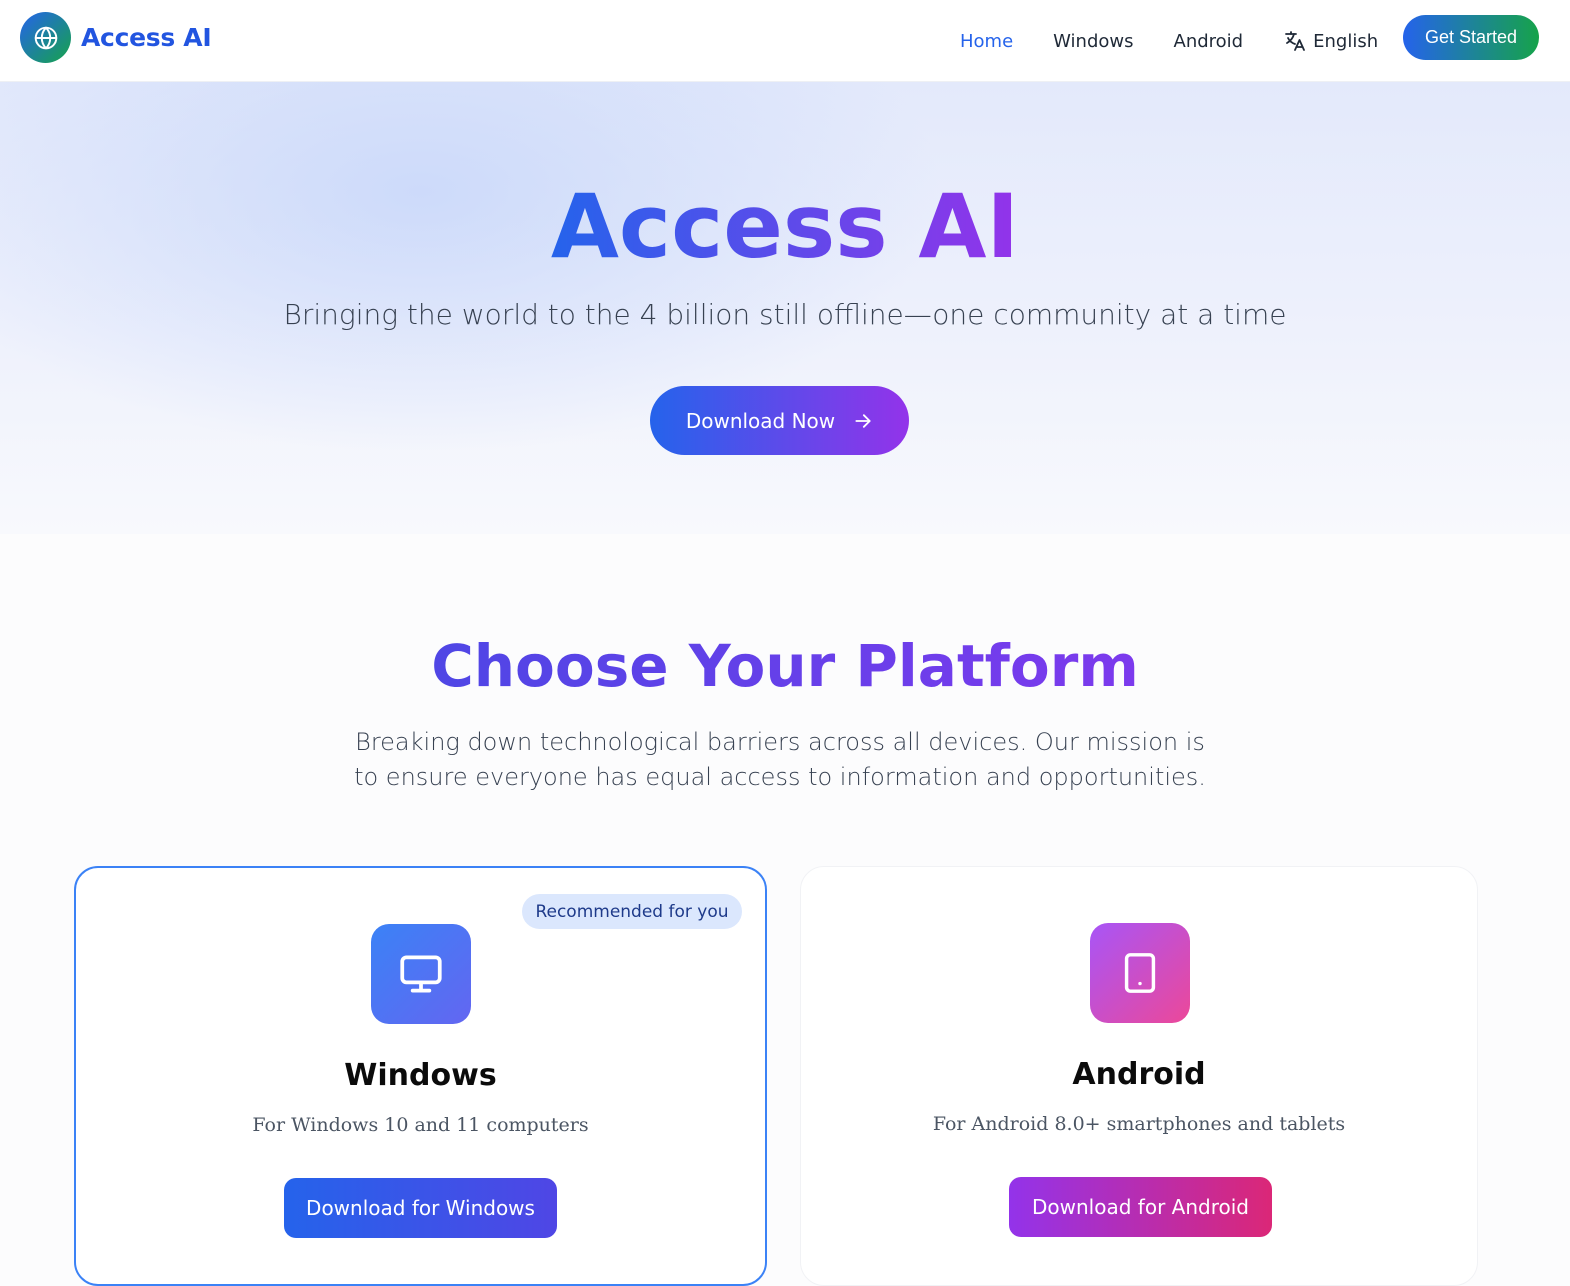 This screenshot has width=1570, height=1286. I want to click on windows-requirements: For Windows 10 and 11 computers, so click(420, 1125).